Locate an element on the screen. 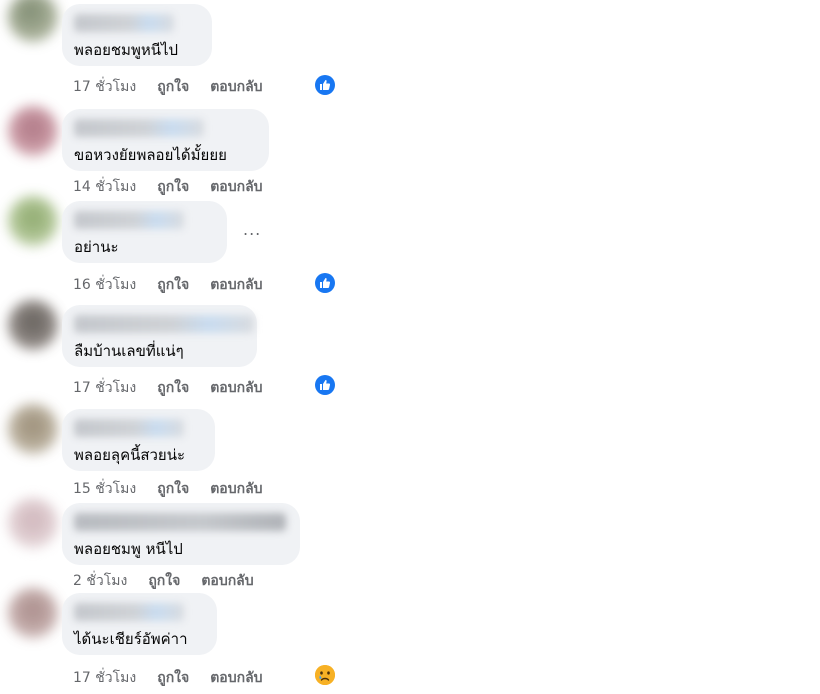 The image size is (820, 694). comment-bubble: พลอยลุคนี้สวยน่ะ is located at coordinates (138, 440).